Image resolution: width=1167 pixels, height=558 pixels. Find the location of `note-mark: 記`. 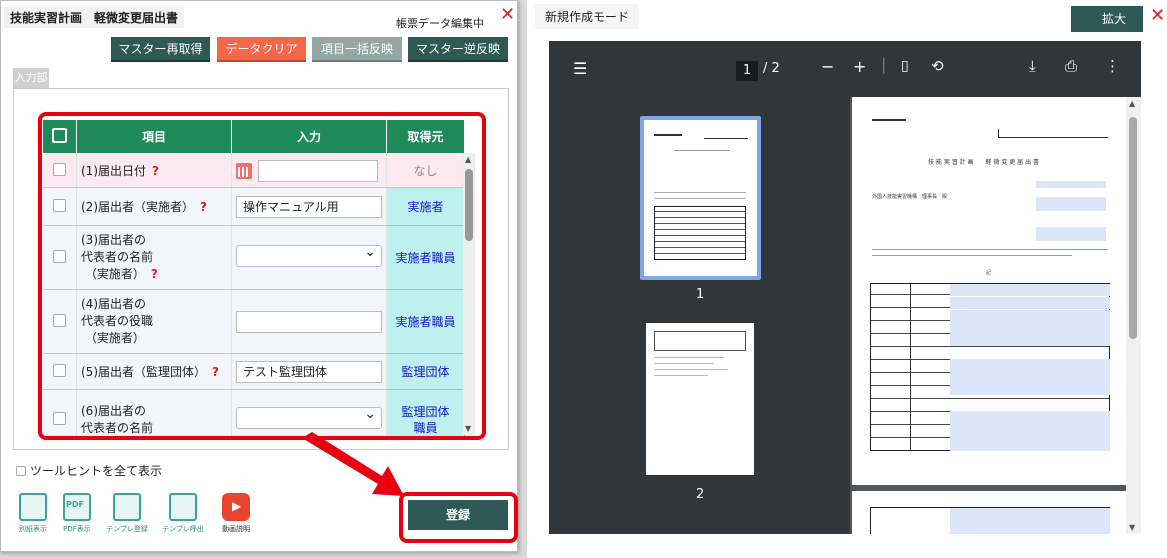

note-mark: 記 is located at coordinates (989, 273).